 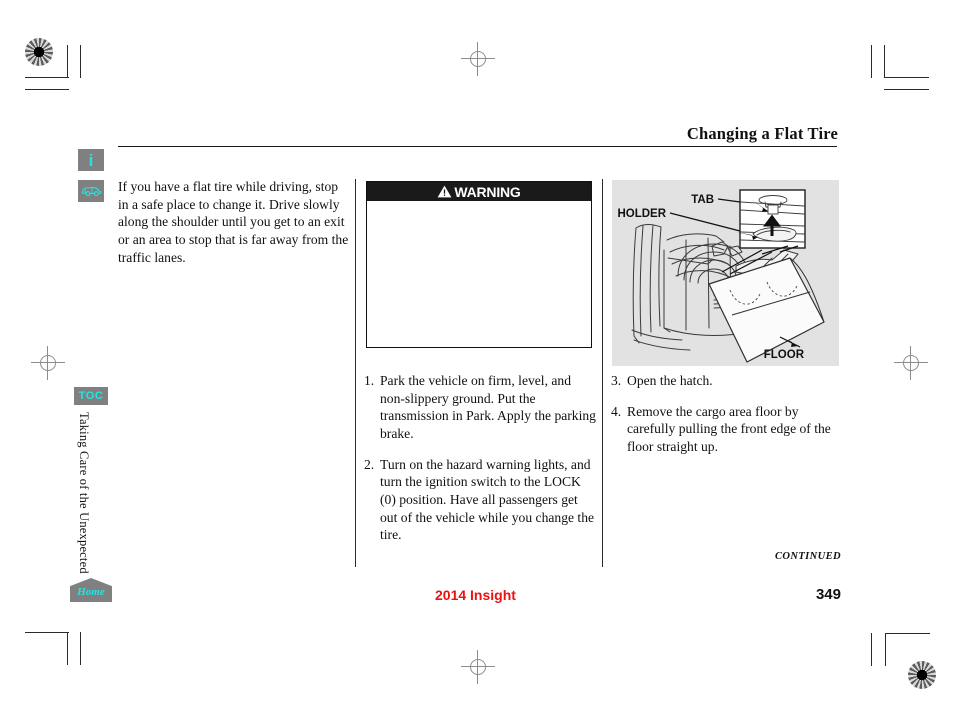 I want to click on info-icon-glyph: i, so click(x=91, y=160).